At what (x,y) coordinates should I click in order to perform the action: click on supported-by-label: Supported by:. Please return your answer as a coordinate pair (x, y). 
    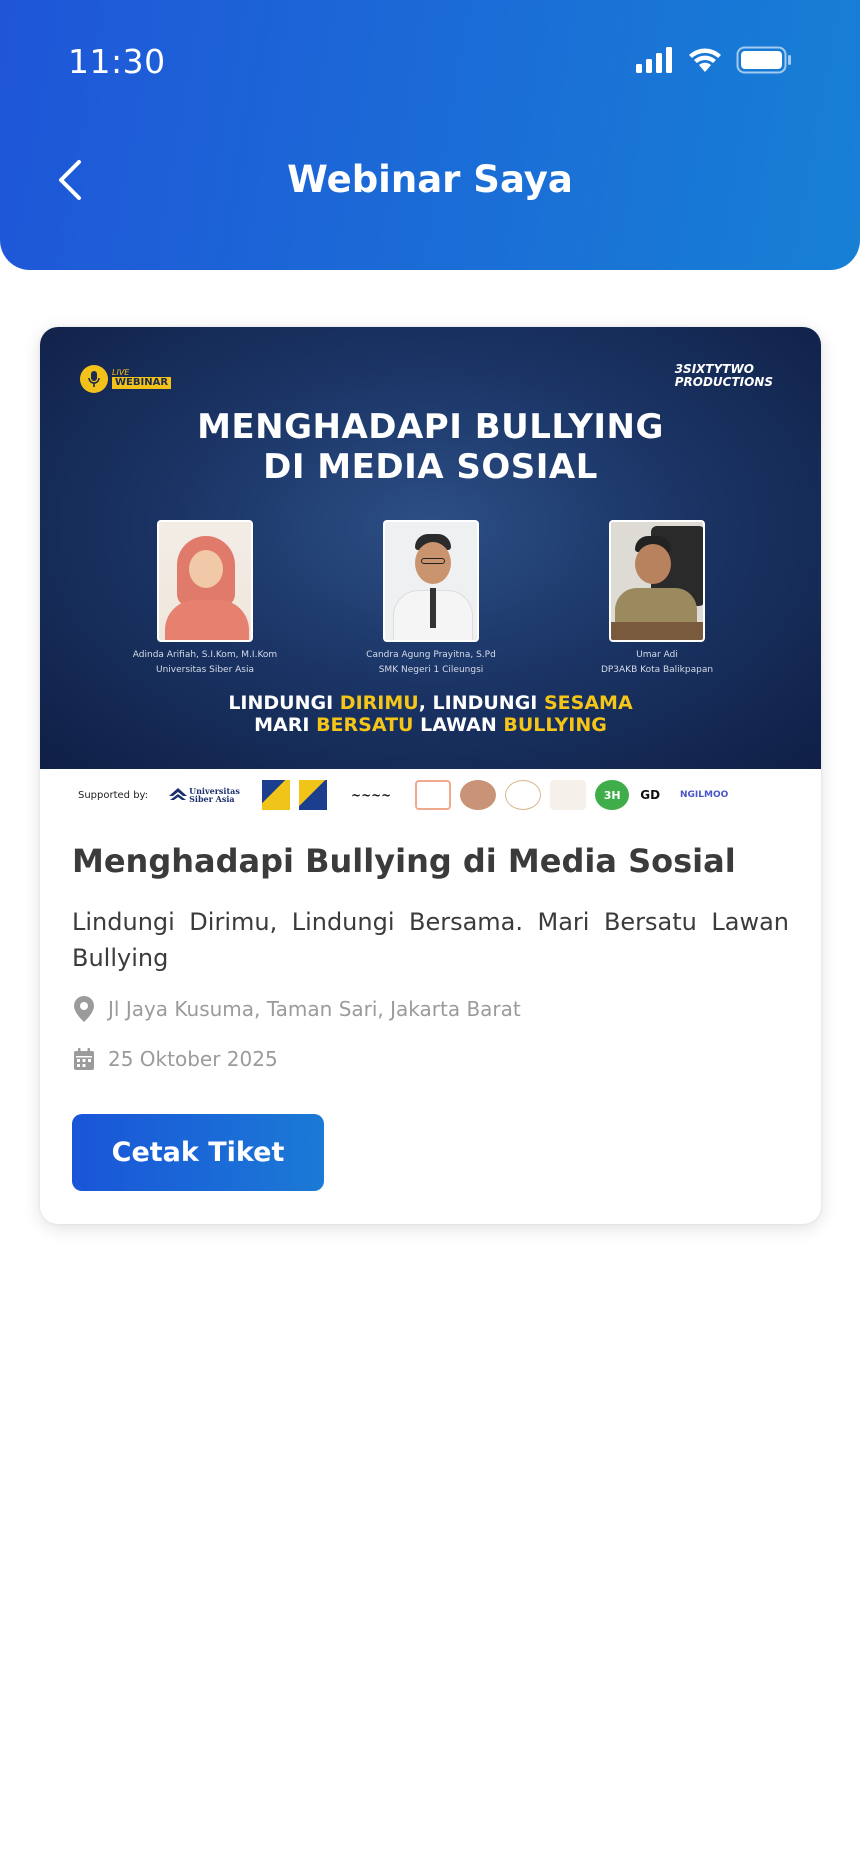
    Looking at the image, I should click on (113, 795).